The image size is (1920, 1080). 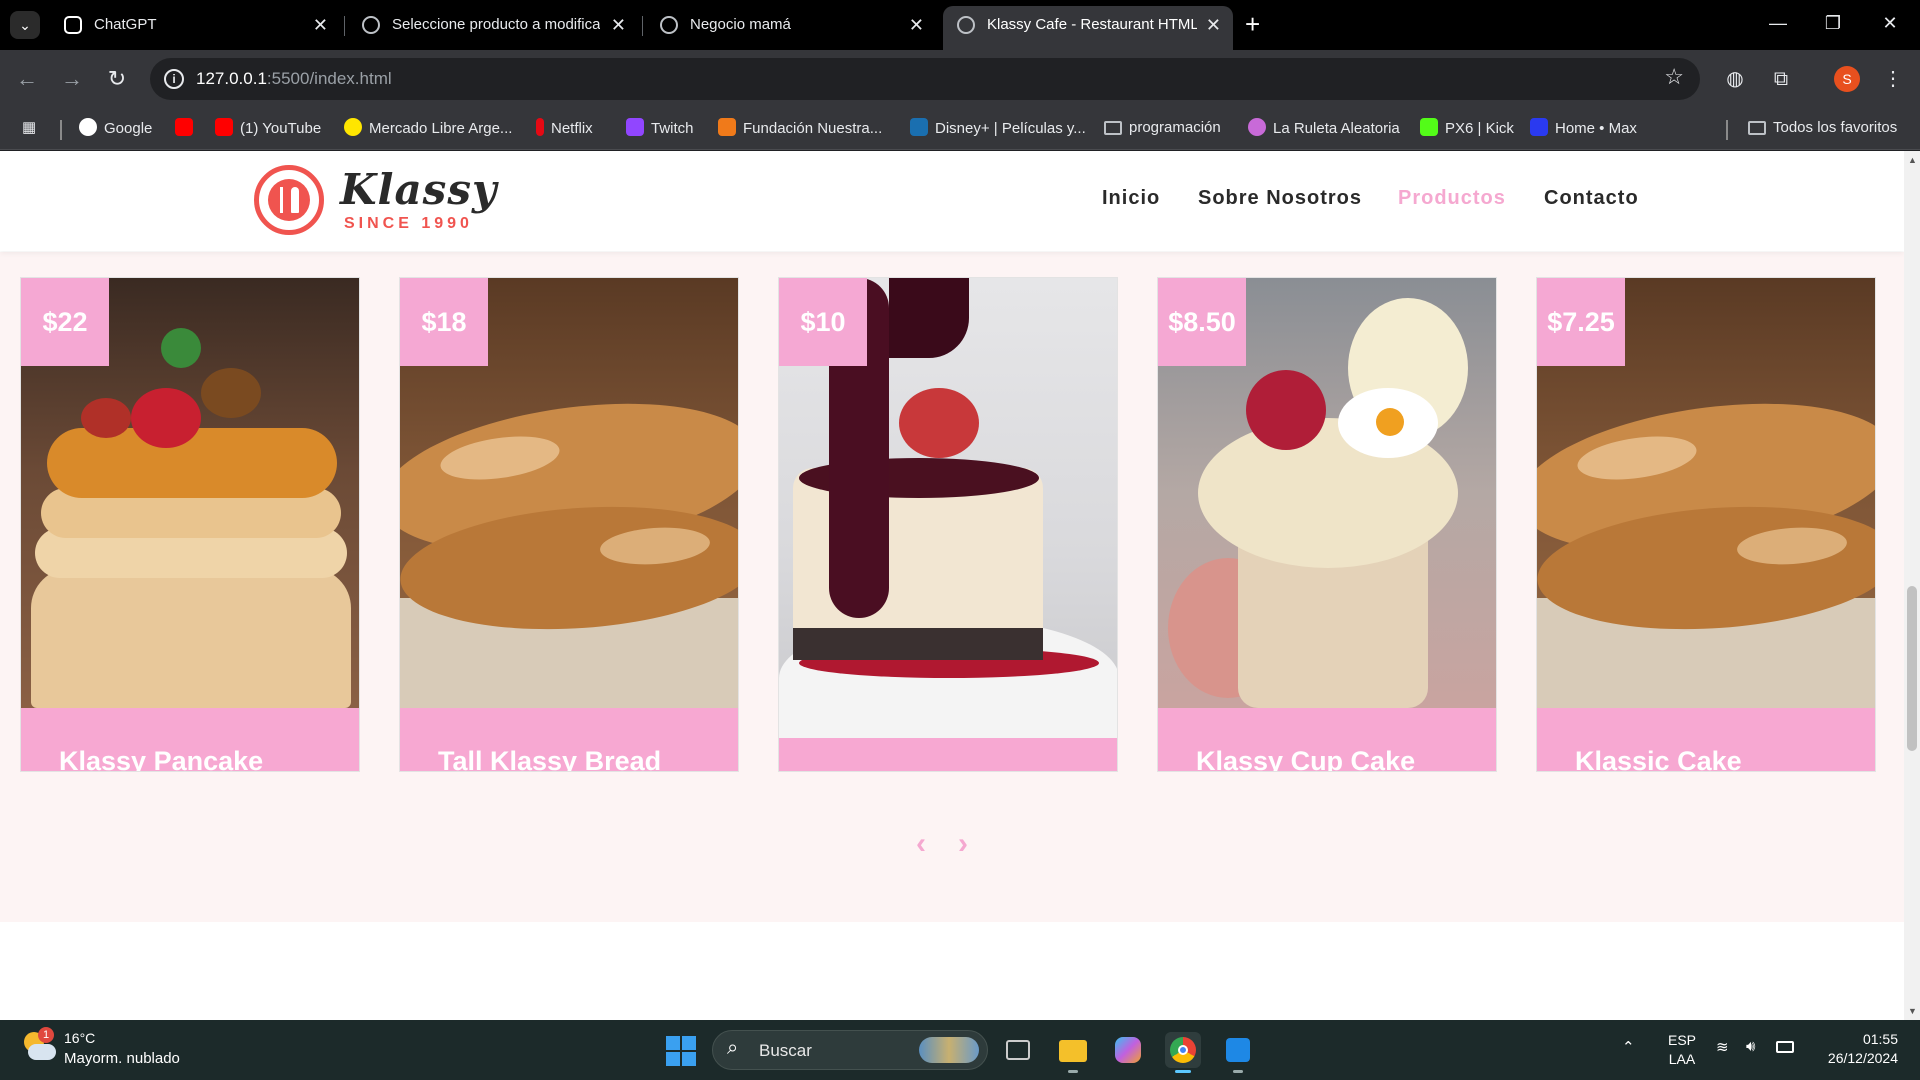 I want to click on search-icon: ⌕, so click(x=733, y=1048).